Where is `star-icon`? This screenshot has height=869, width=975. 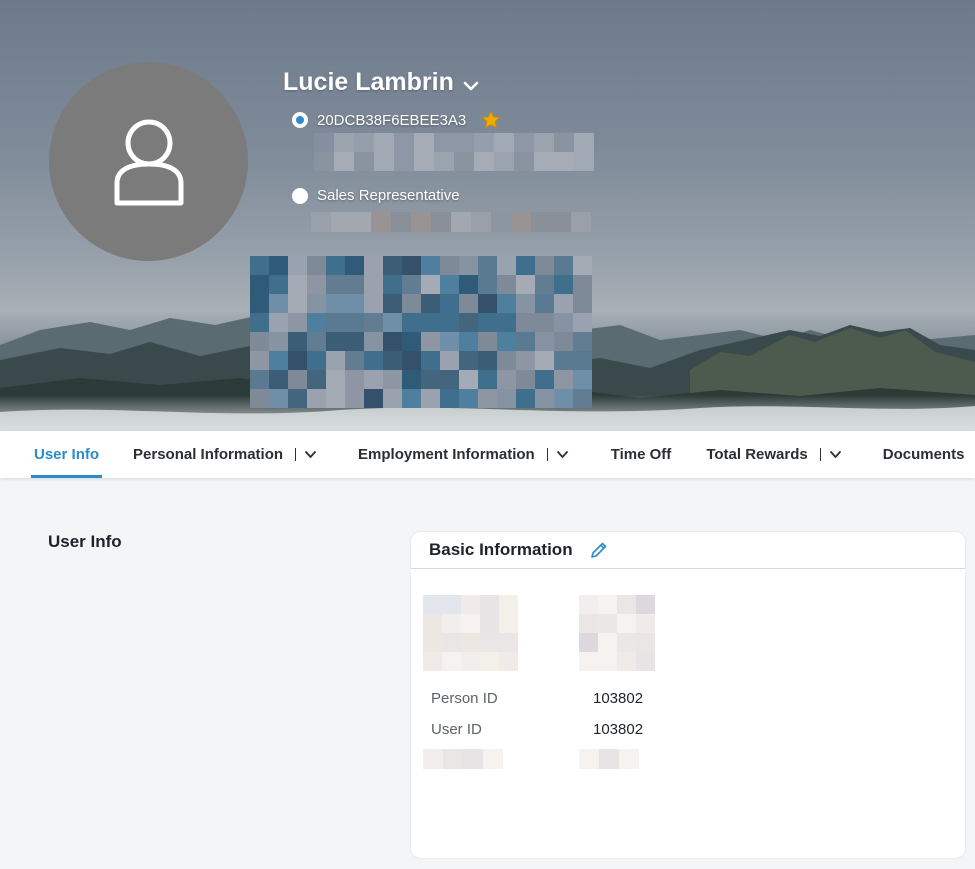 star-icon is located at coordinates (491, 119).